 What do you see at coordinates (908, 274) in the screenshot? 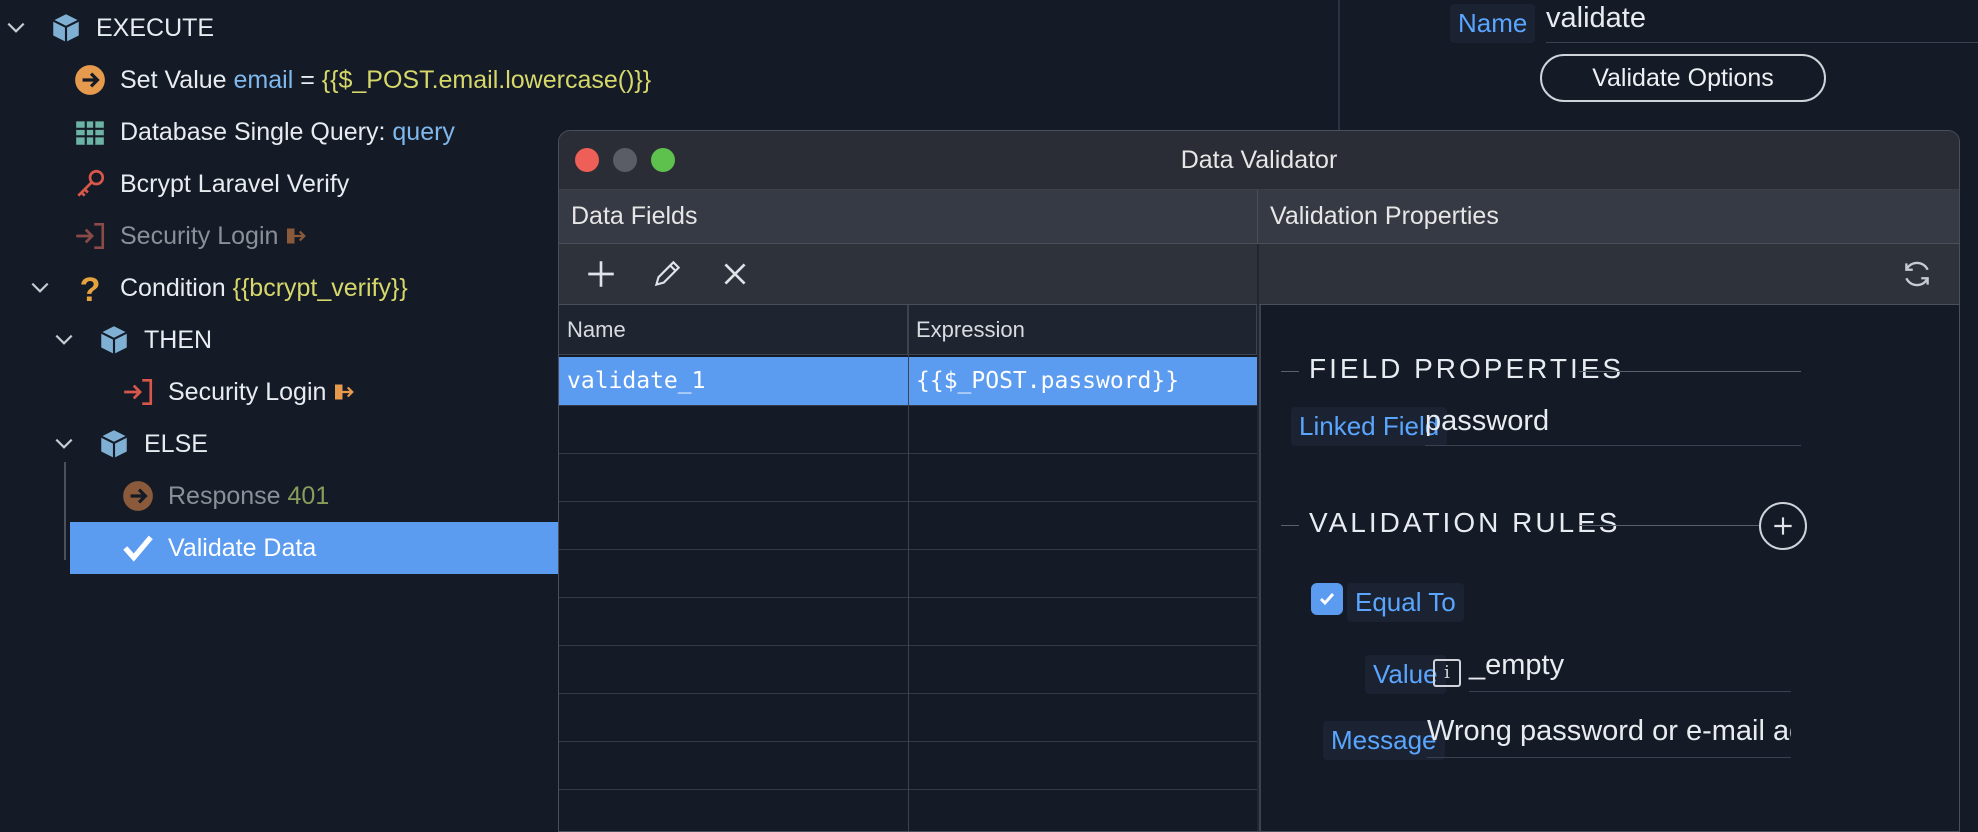
I see `data-fields-toolbar` at bounding box center [908, 274].